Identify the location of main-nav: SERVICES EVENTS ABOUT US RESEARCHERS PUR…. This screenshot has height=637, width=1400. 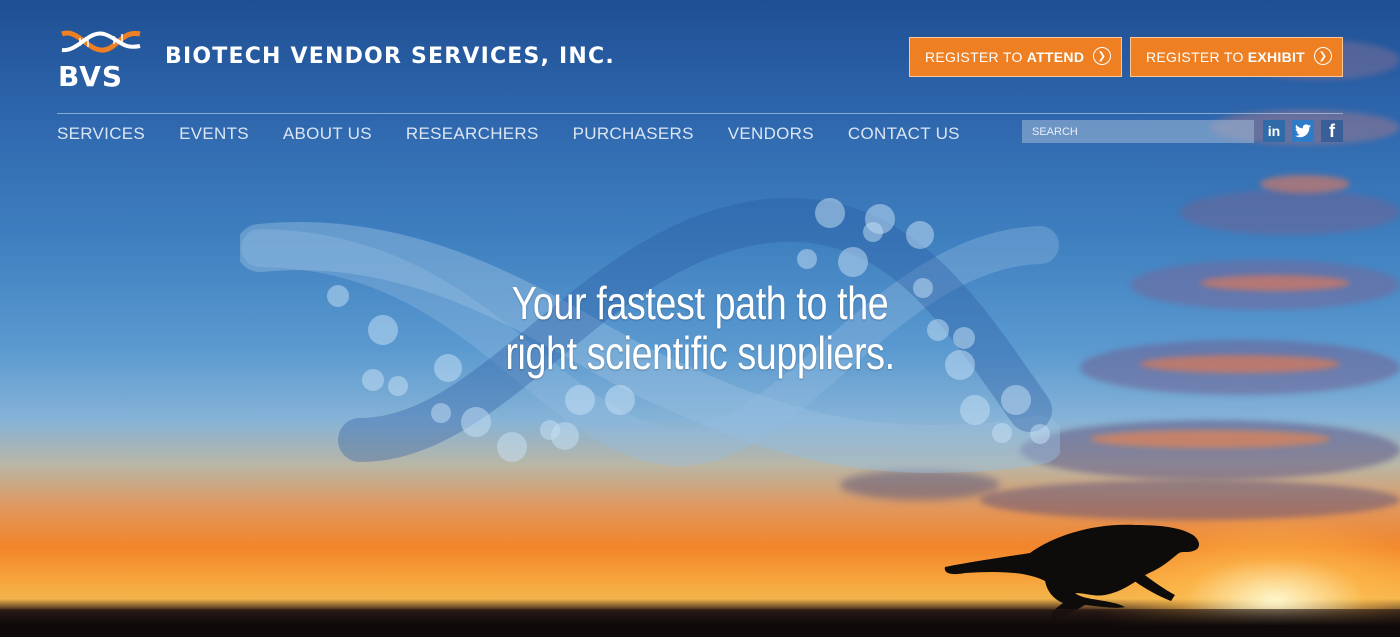
(525, 134).